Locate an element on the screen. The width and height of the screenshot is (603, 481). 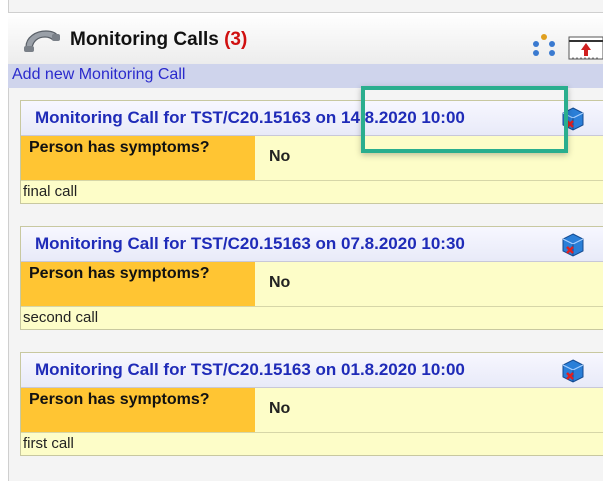
call-note: second call is located at coordinates (61, 317).